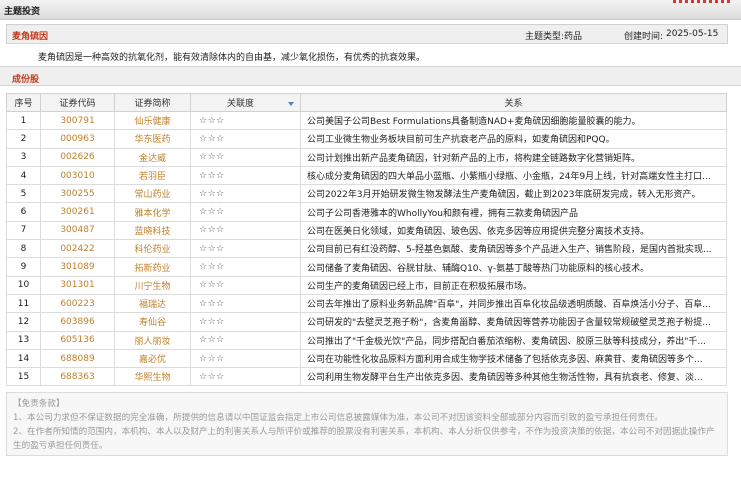 The image size is (741, 500). Describe the element at coordinates (23, 120) in the screenshot. I see `row-number: 1` at that location.